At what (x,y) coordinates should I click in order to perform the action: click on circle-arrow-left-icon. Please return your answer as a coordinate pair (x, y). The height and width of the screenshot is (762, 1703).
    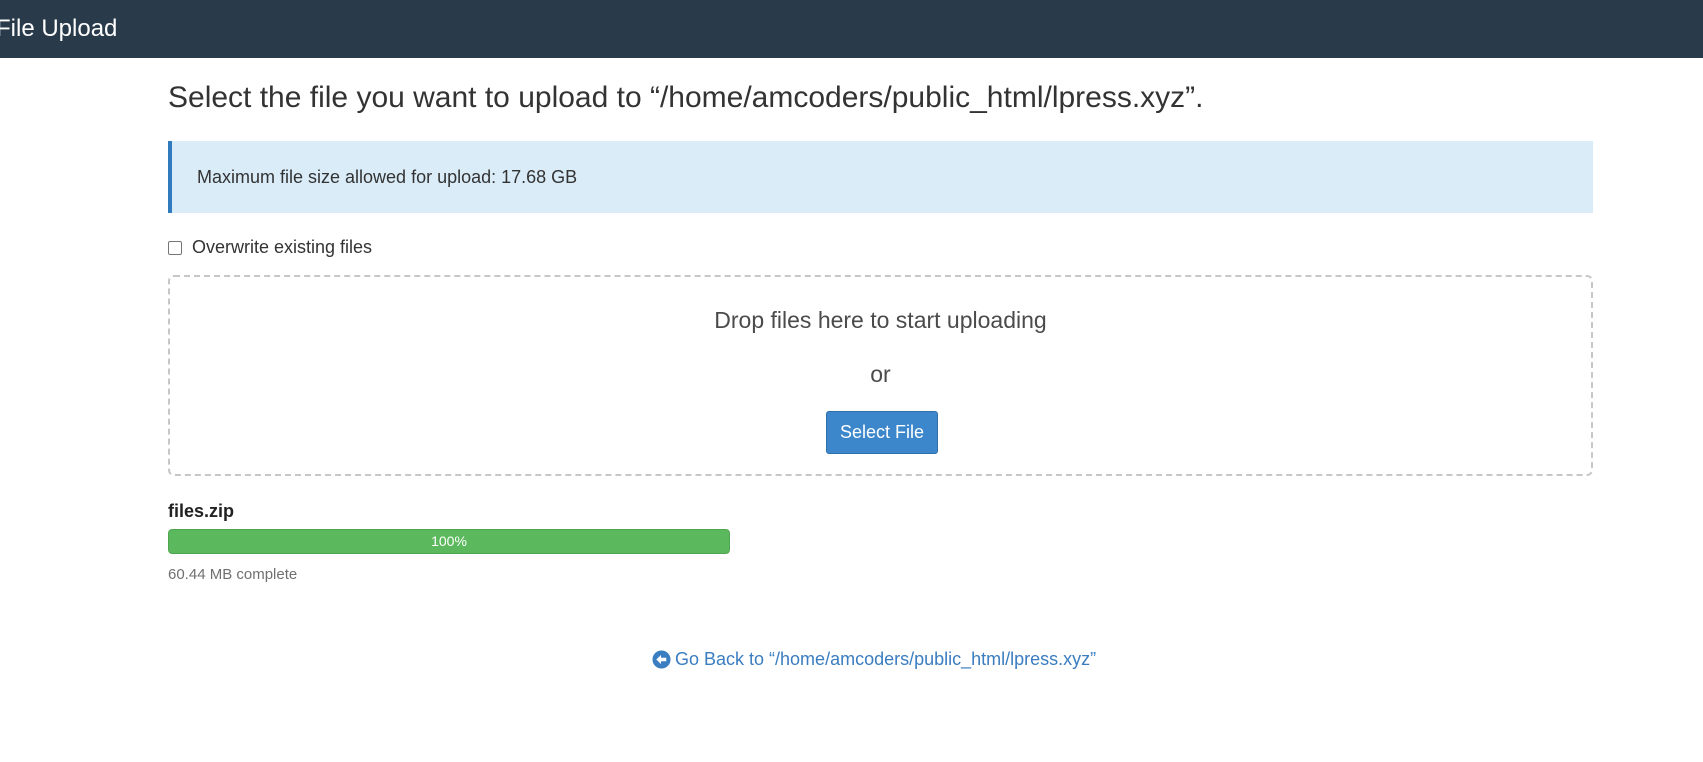
    Looking at the image, I should click on (661, 659).